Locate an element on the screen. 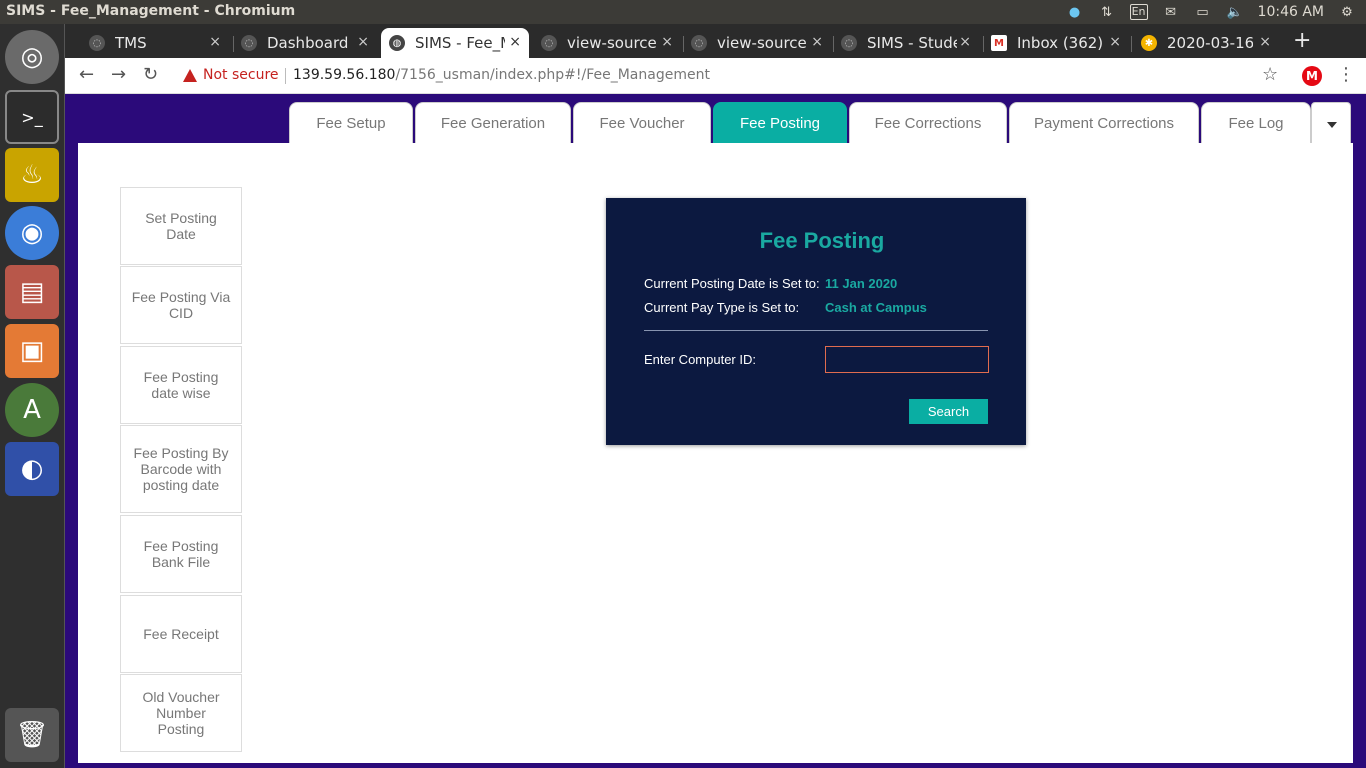 Image resolution: width=1366 pixels, height=768 pixels. skype-icon: ● is located at coordinates (1075, 12).